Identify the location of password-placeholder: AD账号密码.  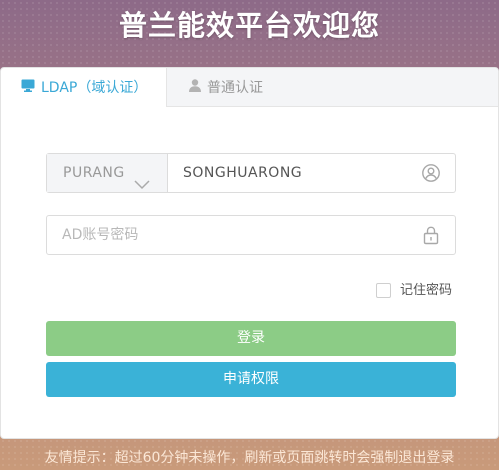
(100, 235).